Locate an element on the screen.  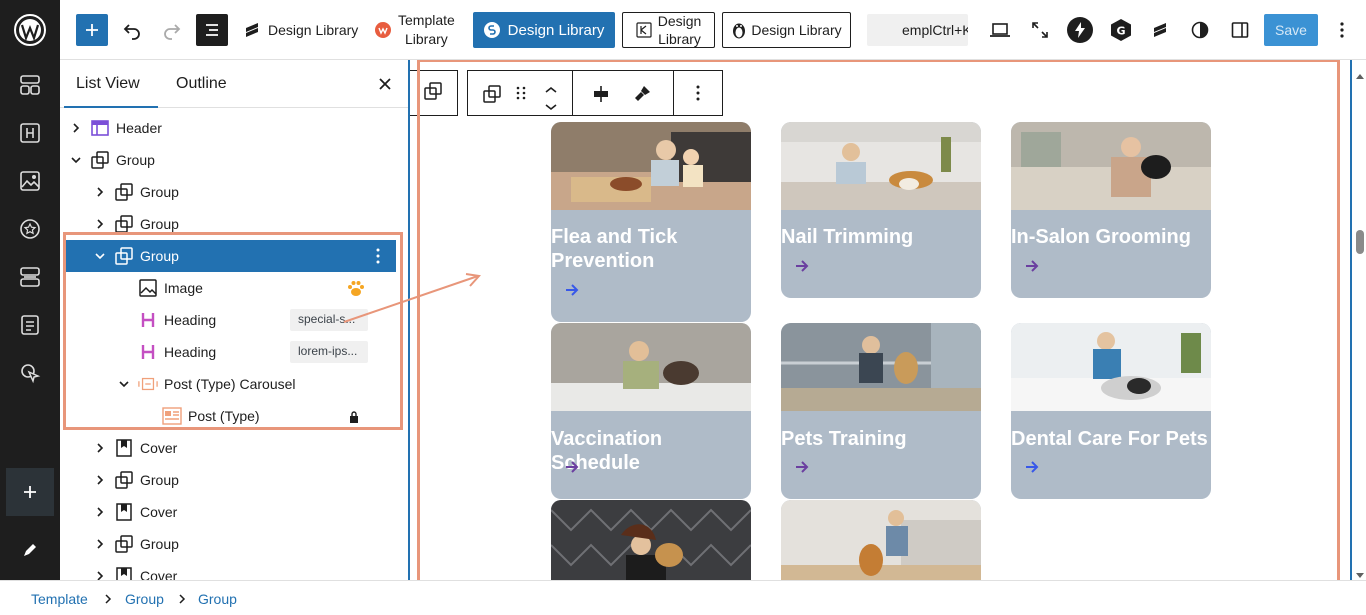
service-card: In-Salon Grooming is located at coordinates (1111, 210).